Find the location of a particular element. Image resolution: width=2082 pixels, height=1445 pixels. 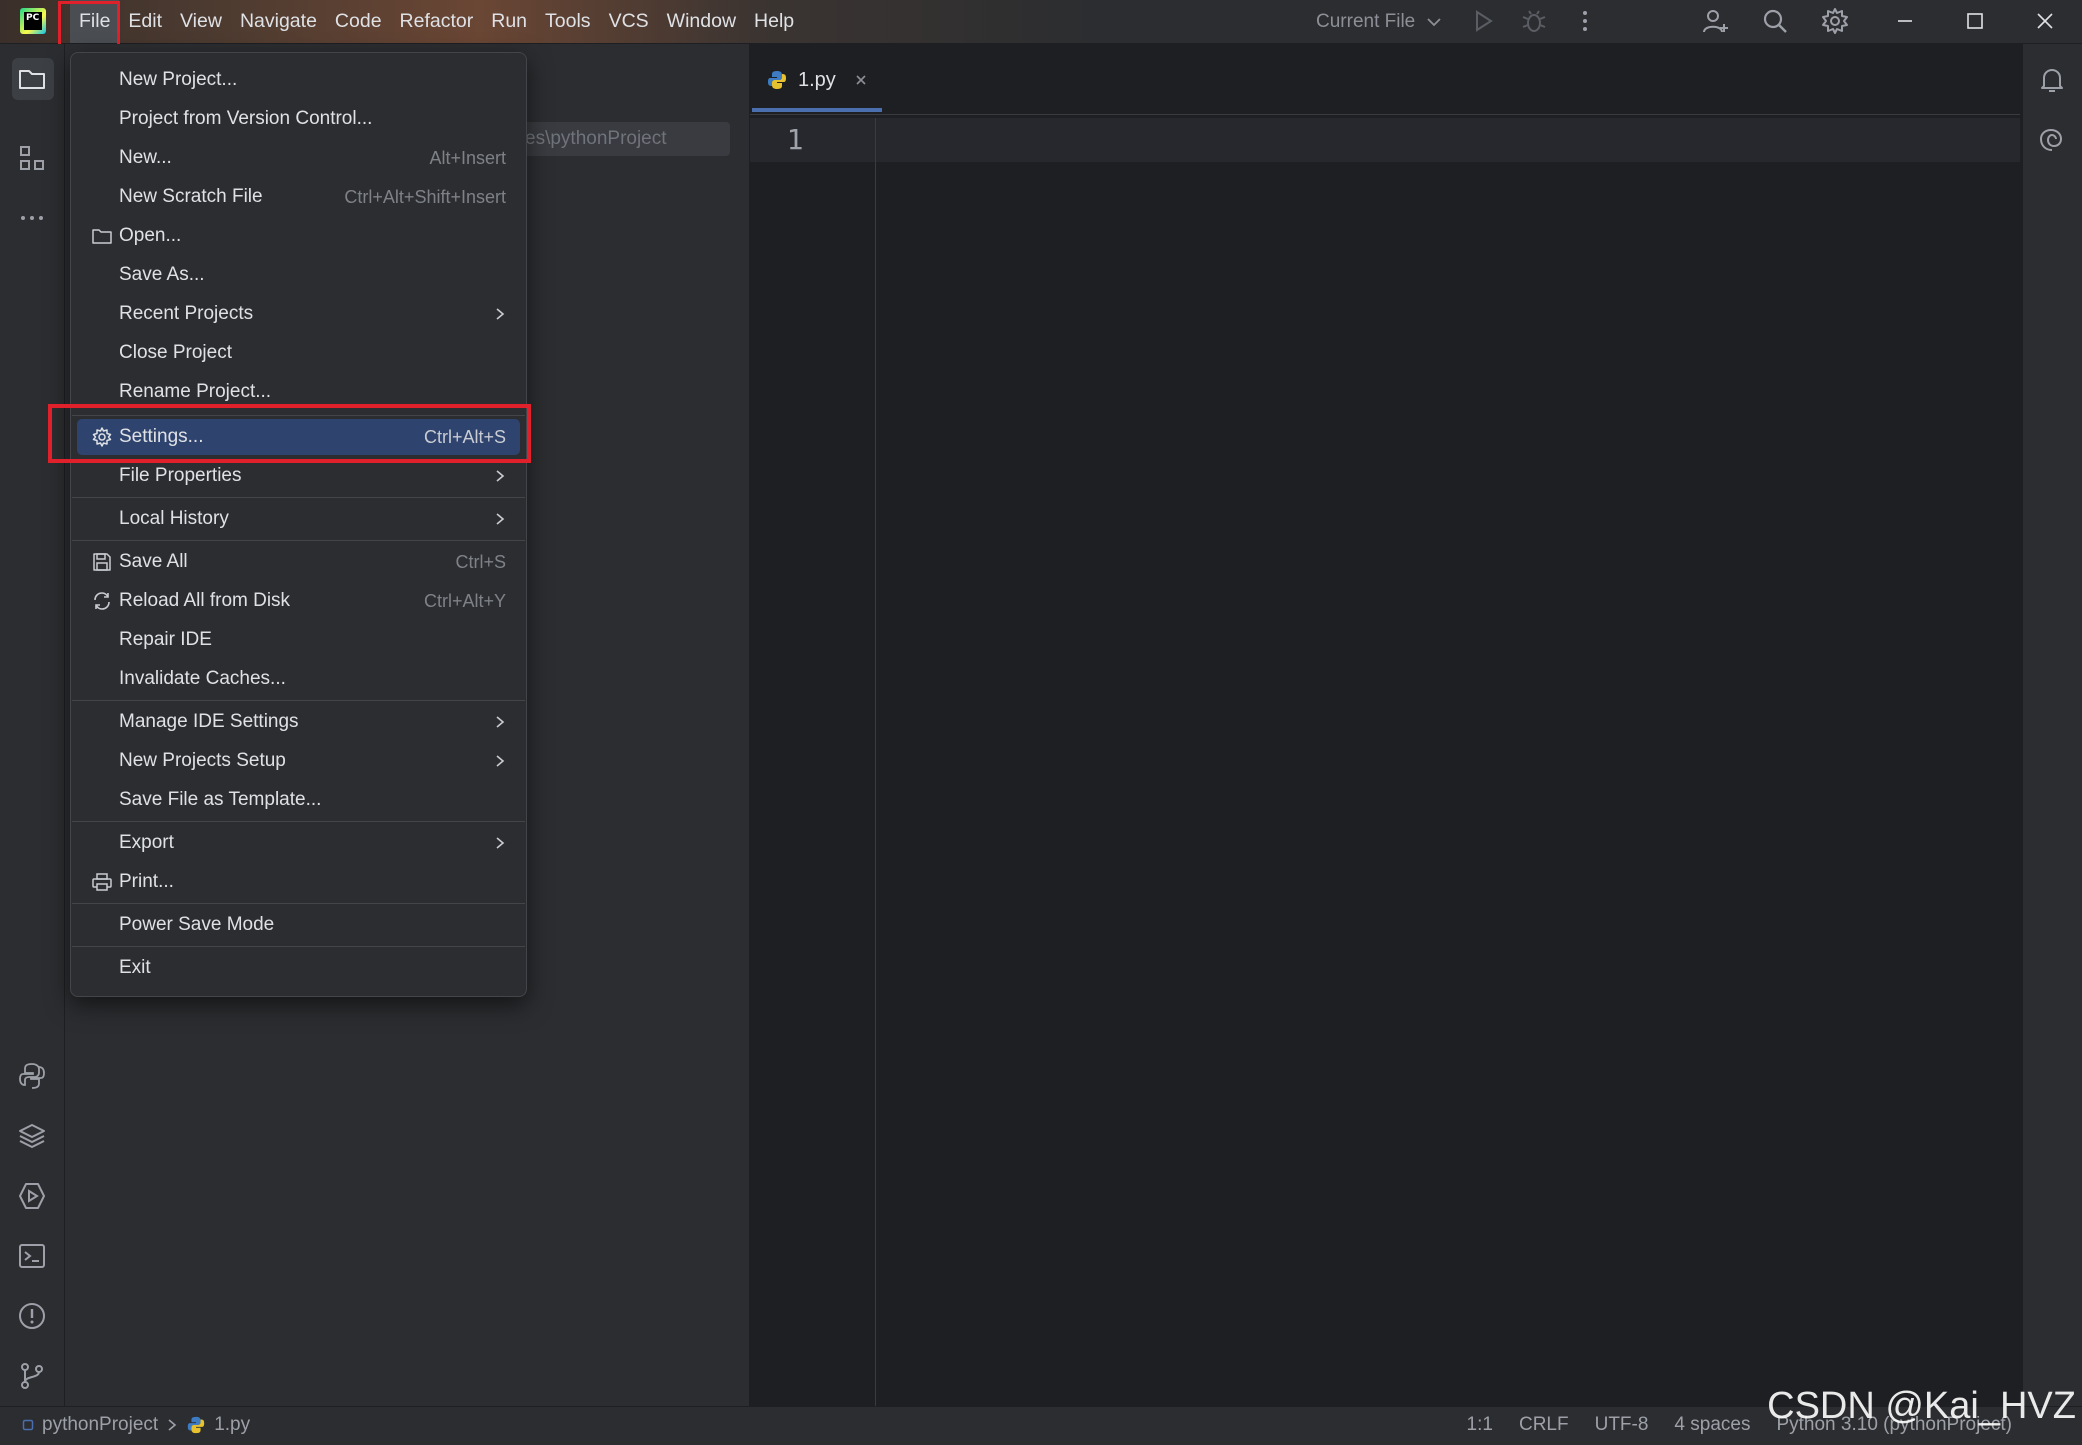

maximize-window-icon is located at coordinates (1975, 21).